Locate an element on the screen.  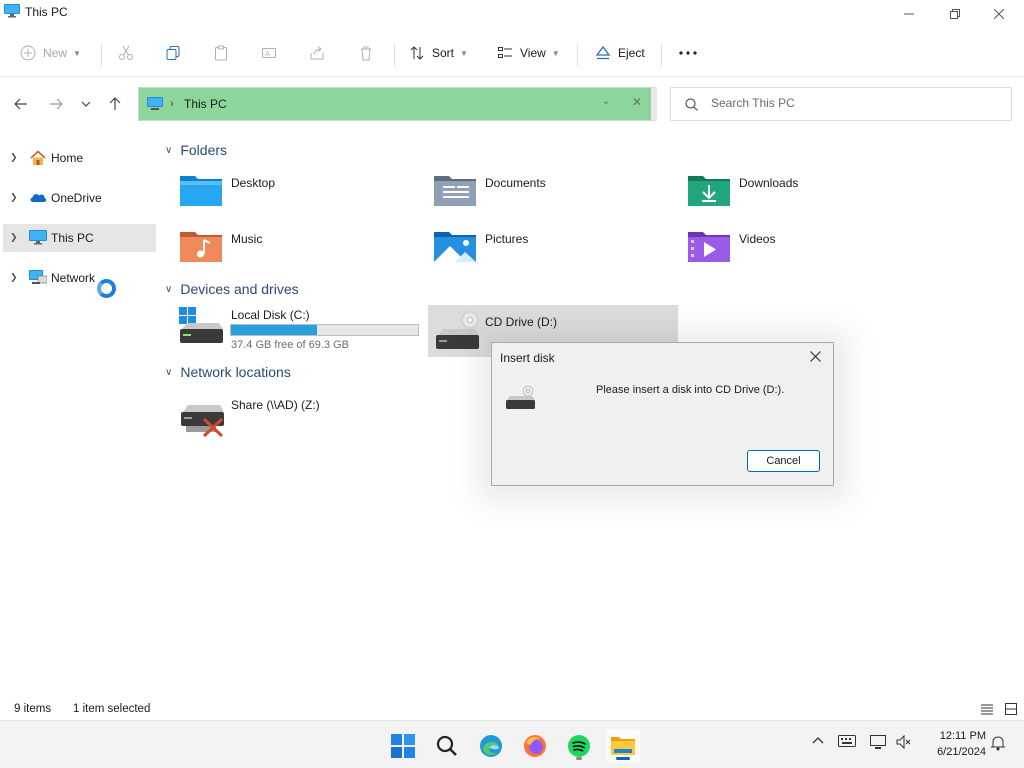
search-icon is located at coordinates (446, 745).